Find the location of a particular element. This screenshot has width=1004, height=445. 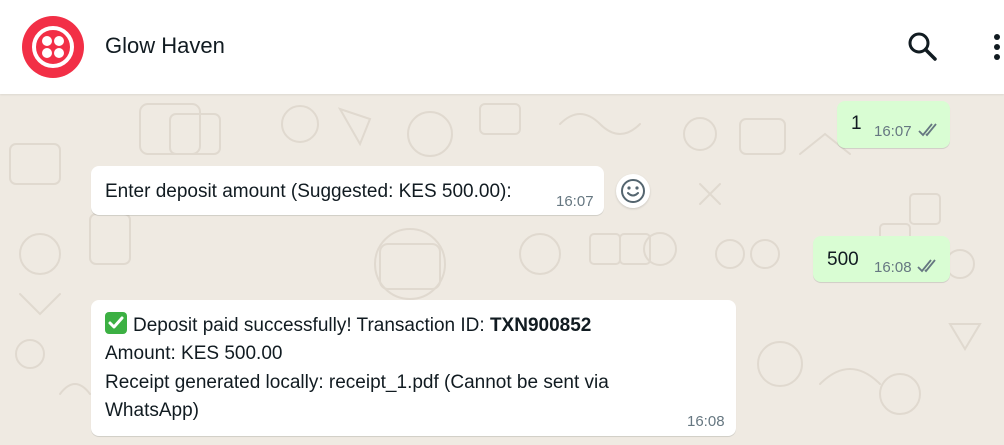

check-mark-emoji-icon is located at coordinates (116, 323).